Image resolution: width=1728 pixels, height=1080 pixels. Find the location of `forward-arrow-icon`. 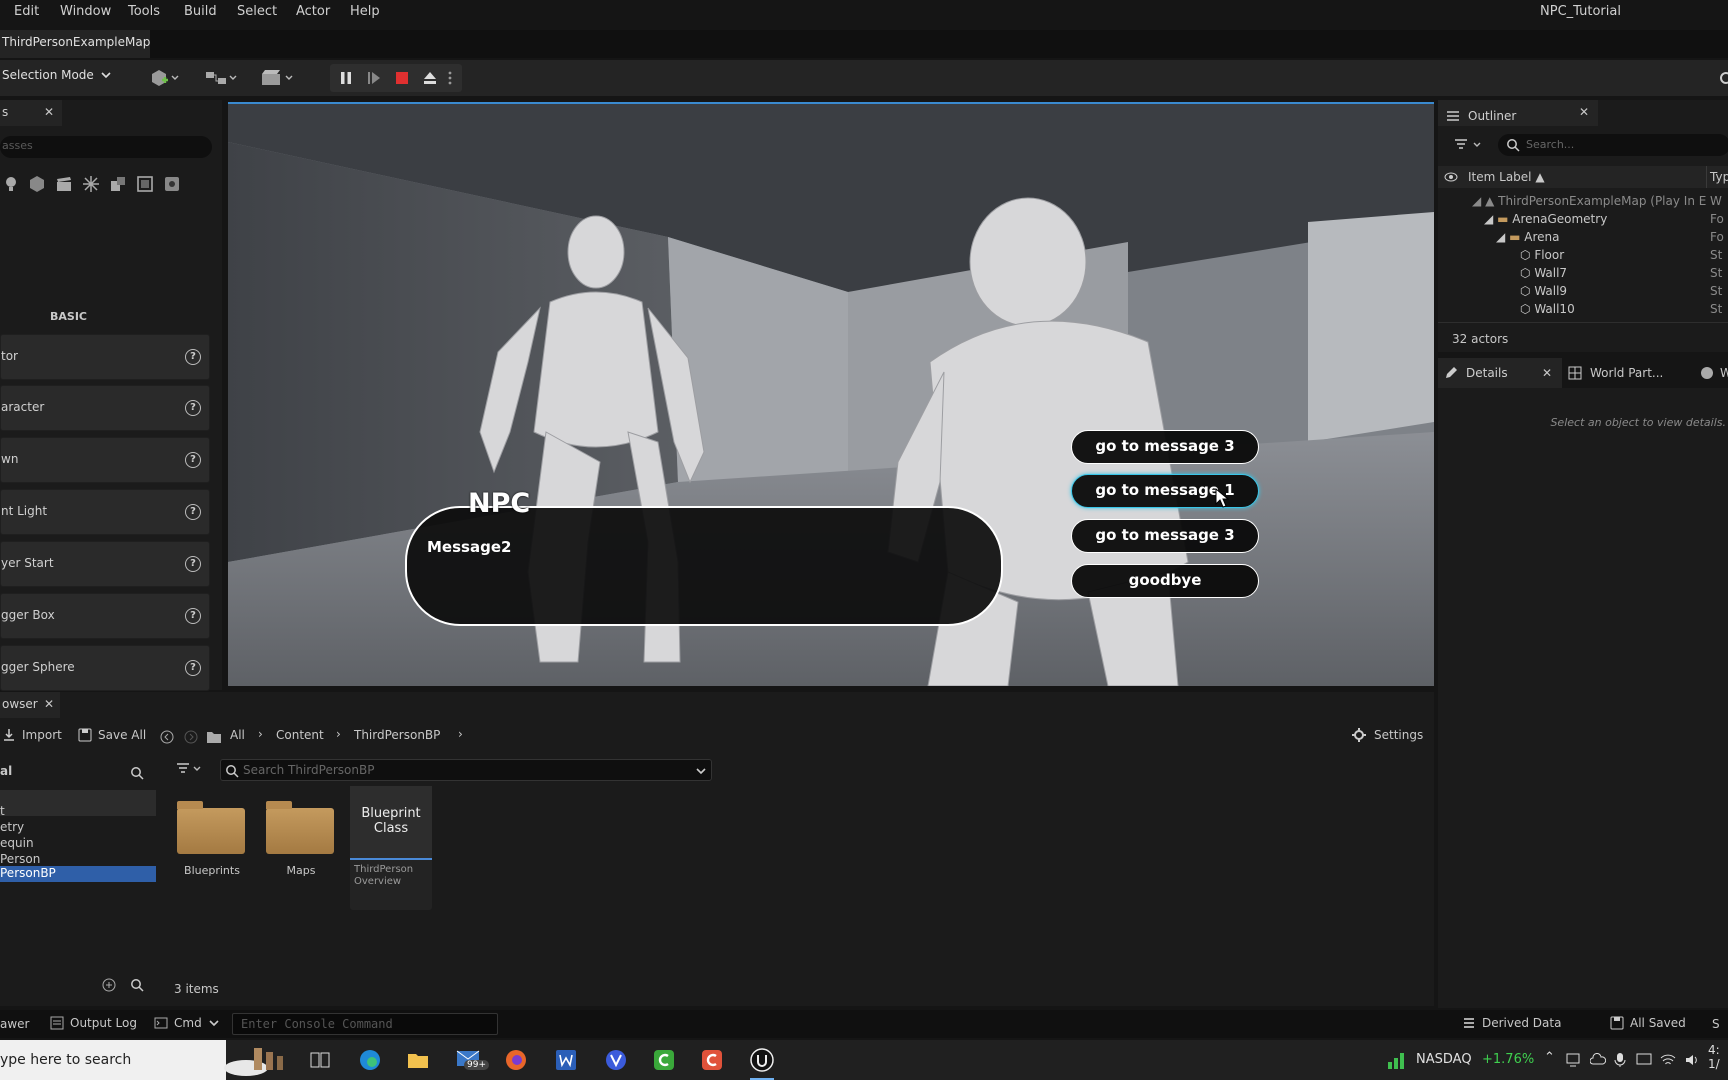

forward-arrow-icon is located at coordinates (191, 737).